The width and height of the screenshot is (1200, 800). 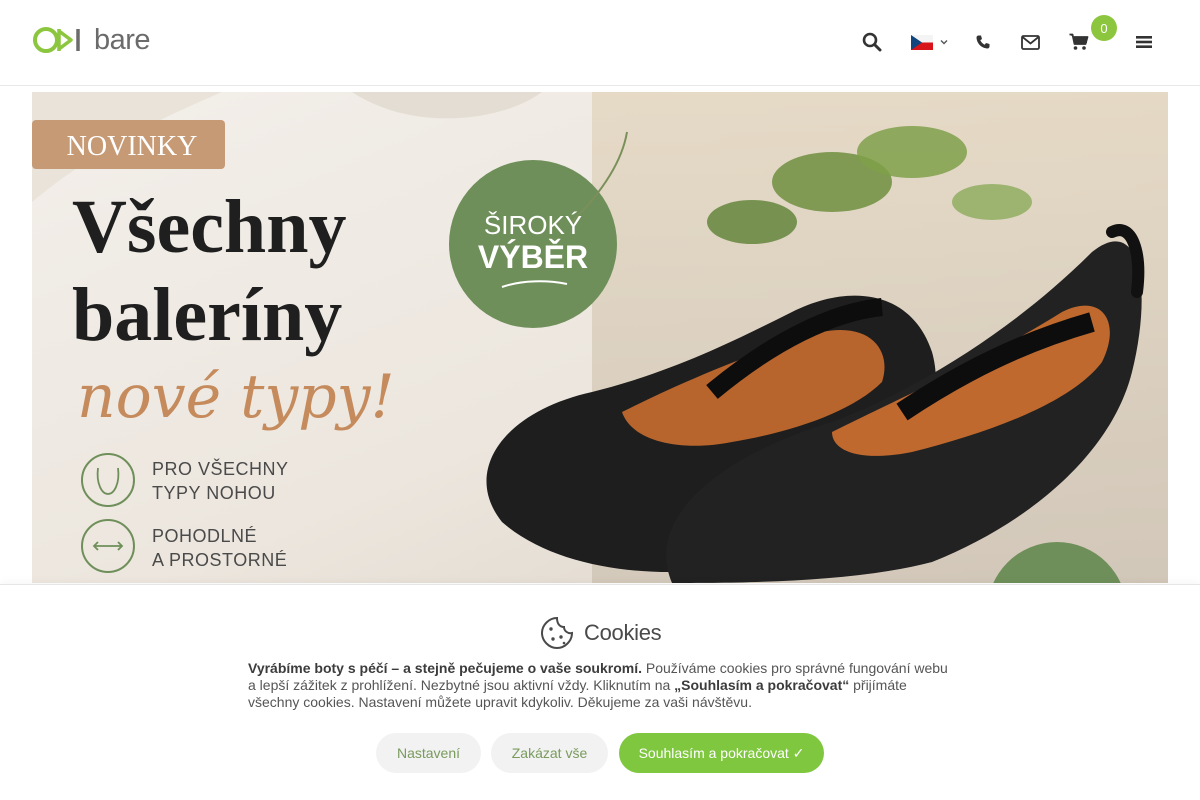 What do you see at coordinates (214, 493) in the screenshot?
I see `feature-1-line-2: TYPY NOHOU` at bounding box center [214, 493].